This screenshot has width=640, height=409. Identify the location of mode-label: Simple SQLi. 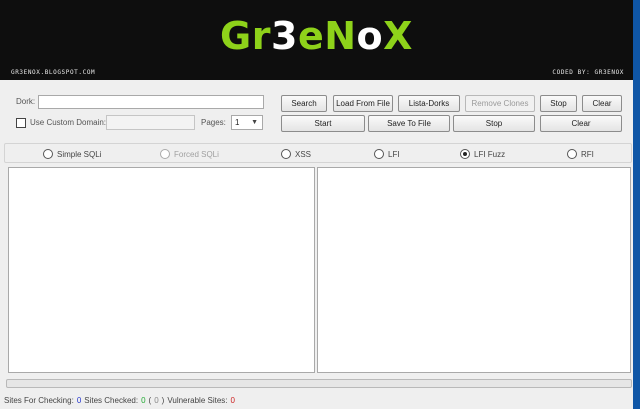
(79, 154).